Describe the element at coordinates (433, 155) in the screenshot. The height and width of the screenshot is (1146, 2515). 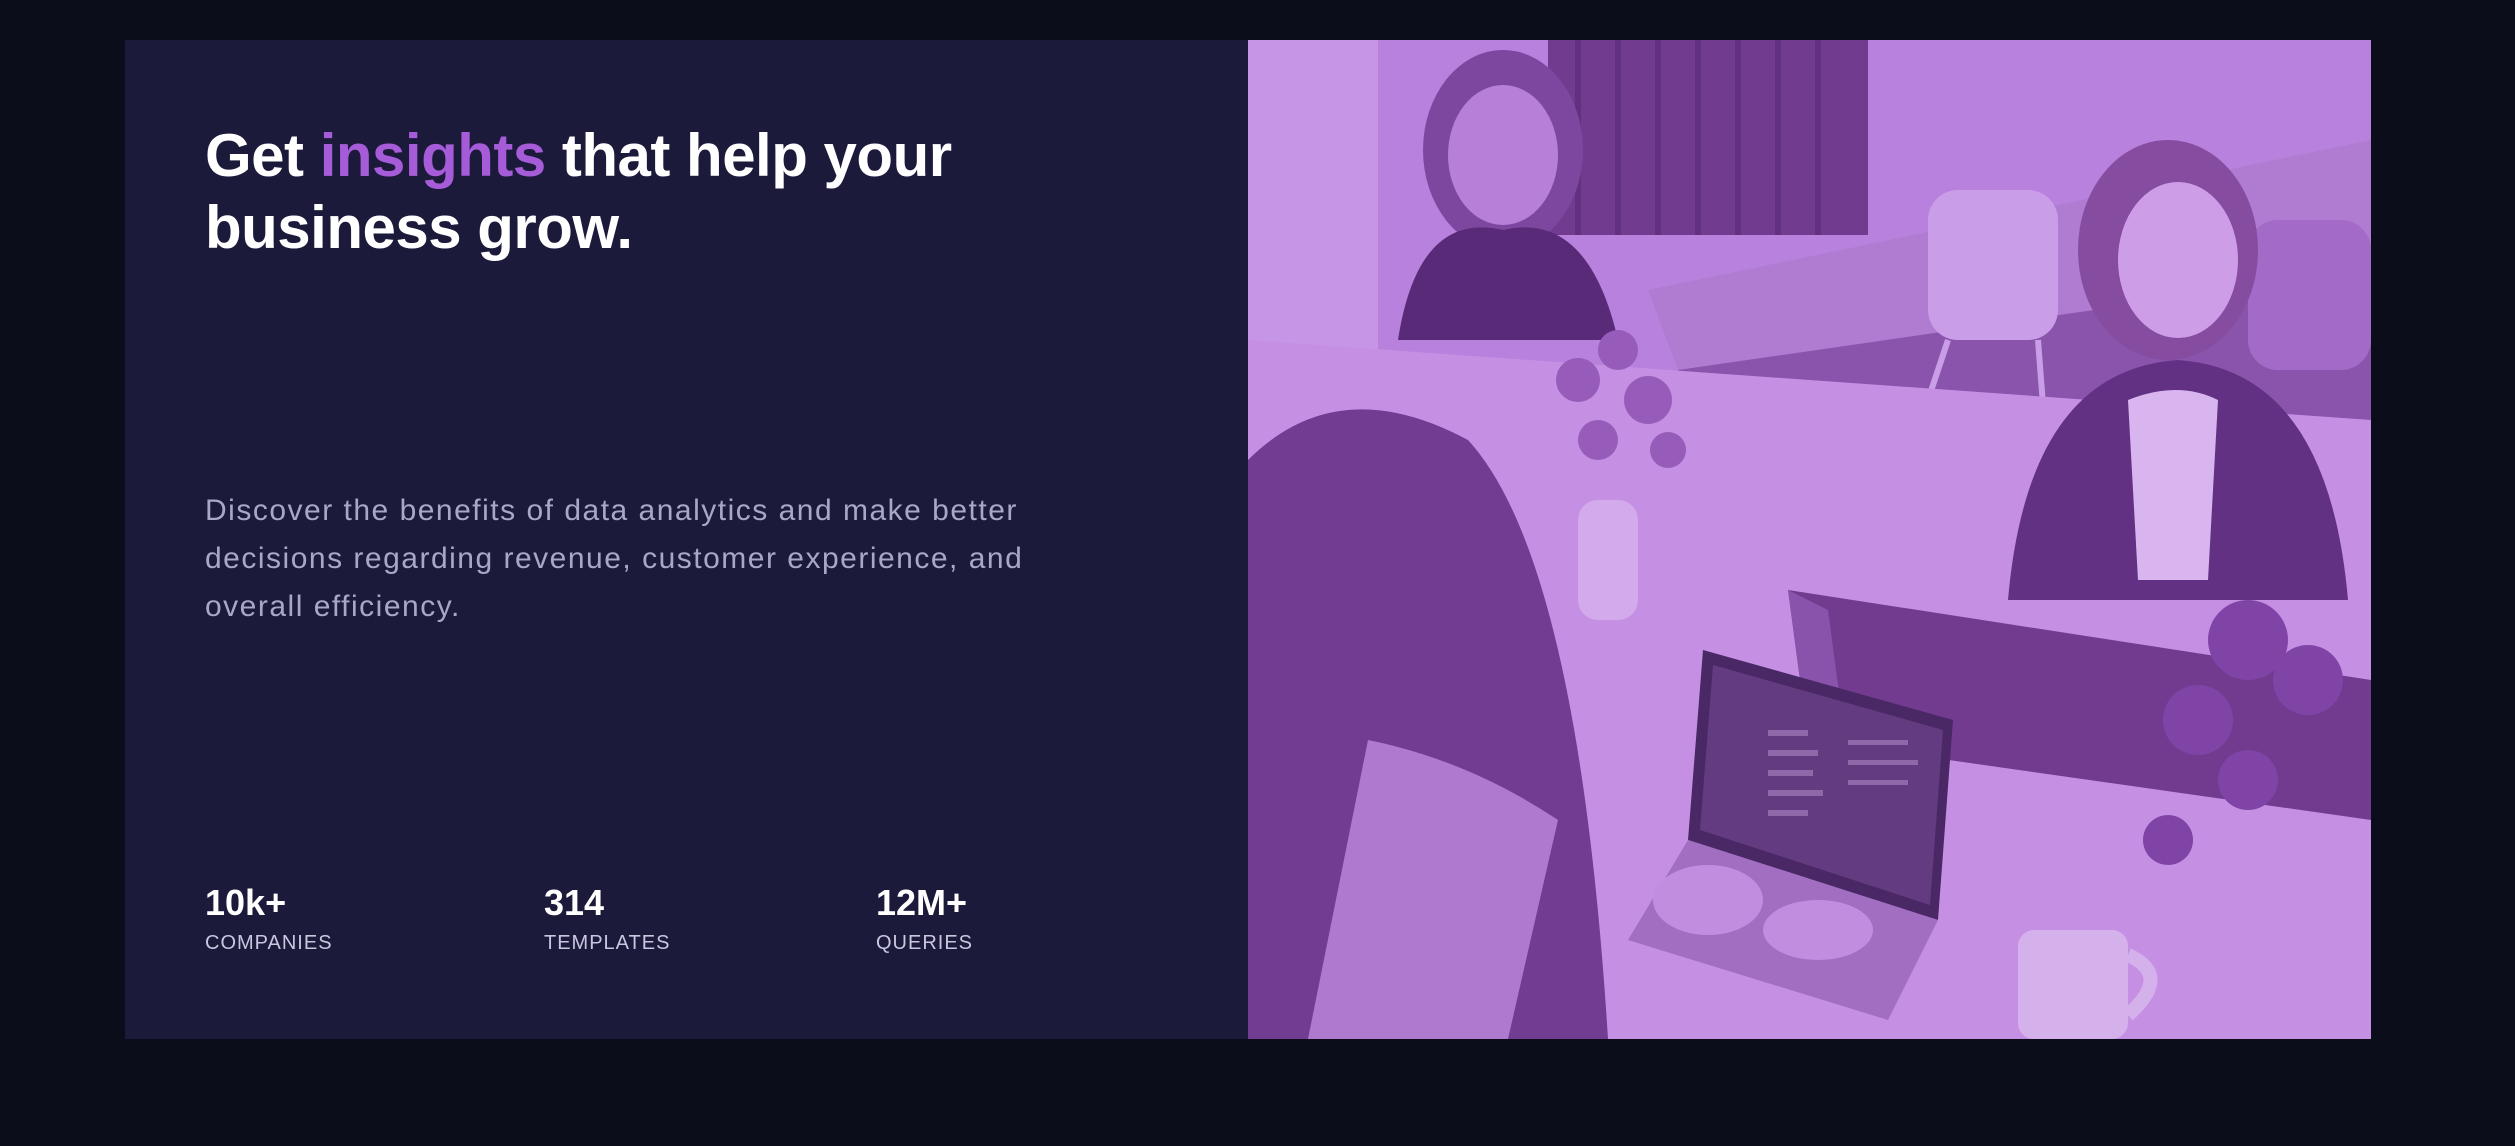
I see `headline-accent: insights` at that location.